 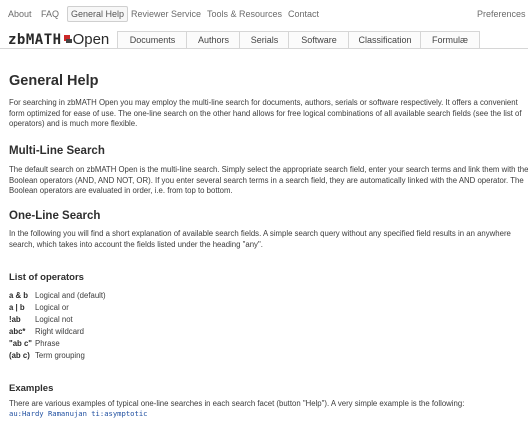 What do you see at coordinates (35, 40) in the screenshot?
I see `logo-text: zbMATH` at bounding box center [35, 40].